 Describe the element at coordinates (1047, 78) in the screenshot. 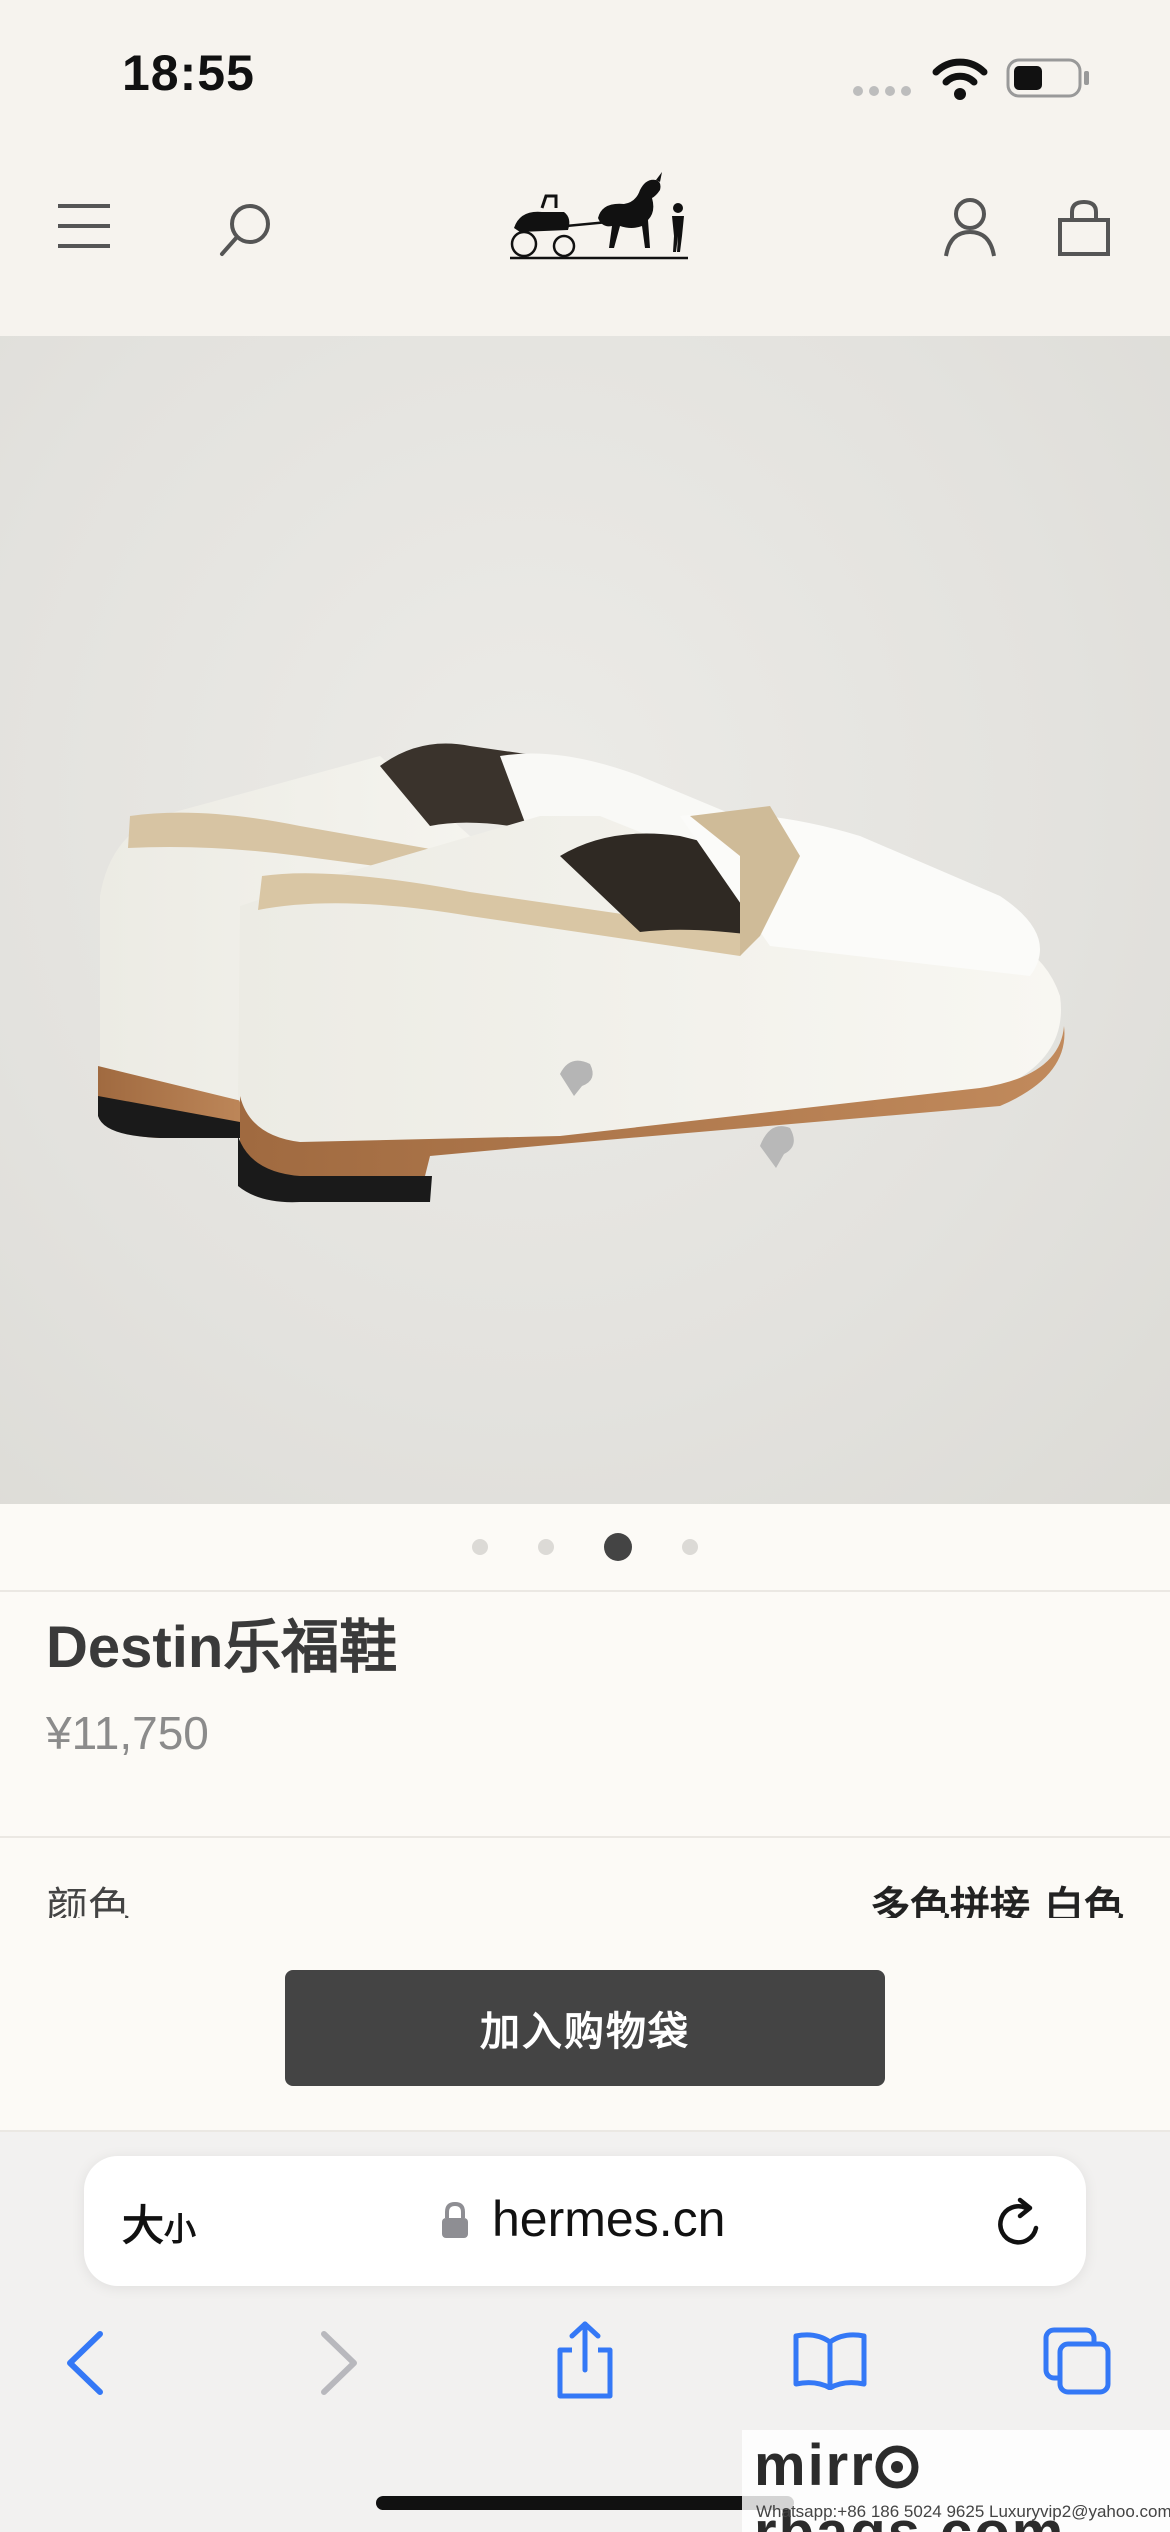

I see `battery-icon` at that location.